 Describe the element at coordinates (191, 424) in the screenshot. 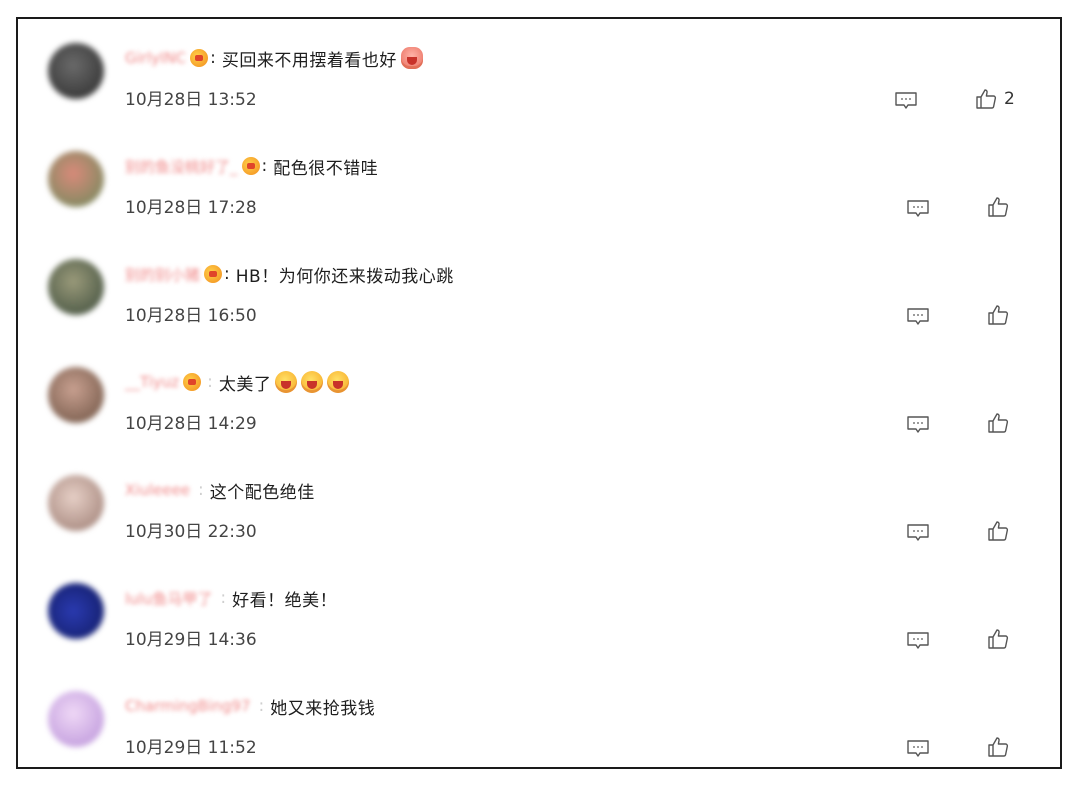

I see `comment-timestamp: 10月28日 14:29` at that location.